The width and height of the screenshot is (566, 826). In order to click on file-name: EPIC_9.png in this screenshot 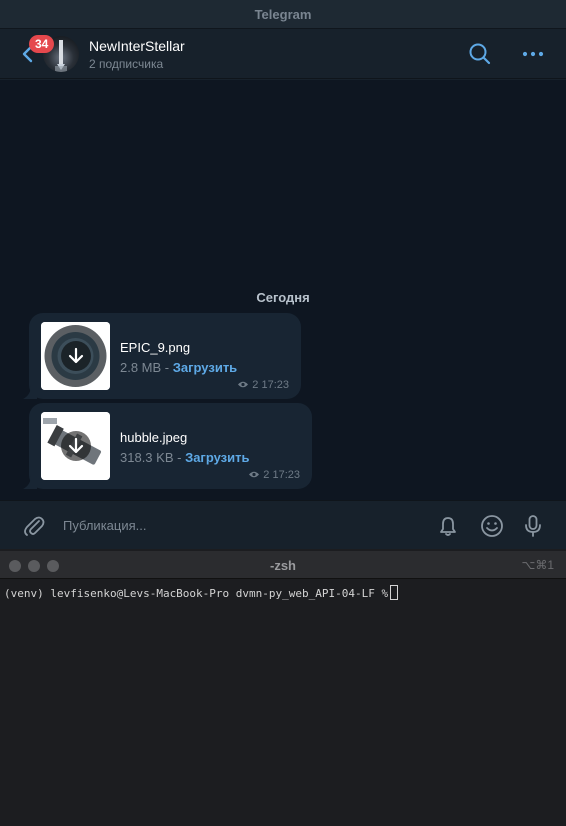, I will do `click(155, 347)`.